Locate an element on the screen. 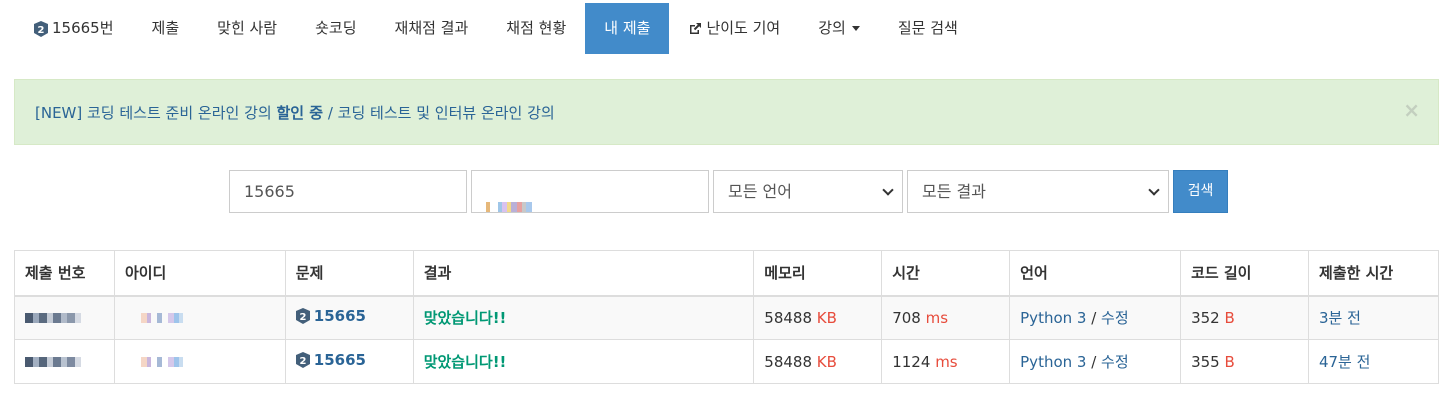  cell-submitted-time: 47분 전 is located at coordinates (1373, 361).